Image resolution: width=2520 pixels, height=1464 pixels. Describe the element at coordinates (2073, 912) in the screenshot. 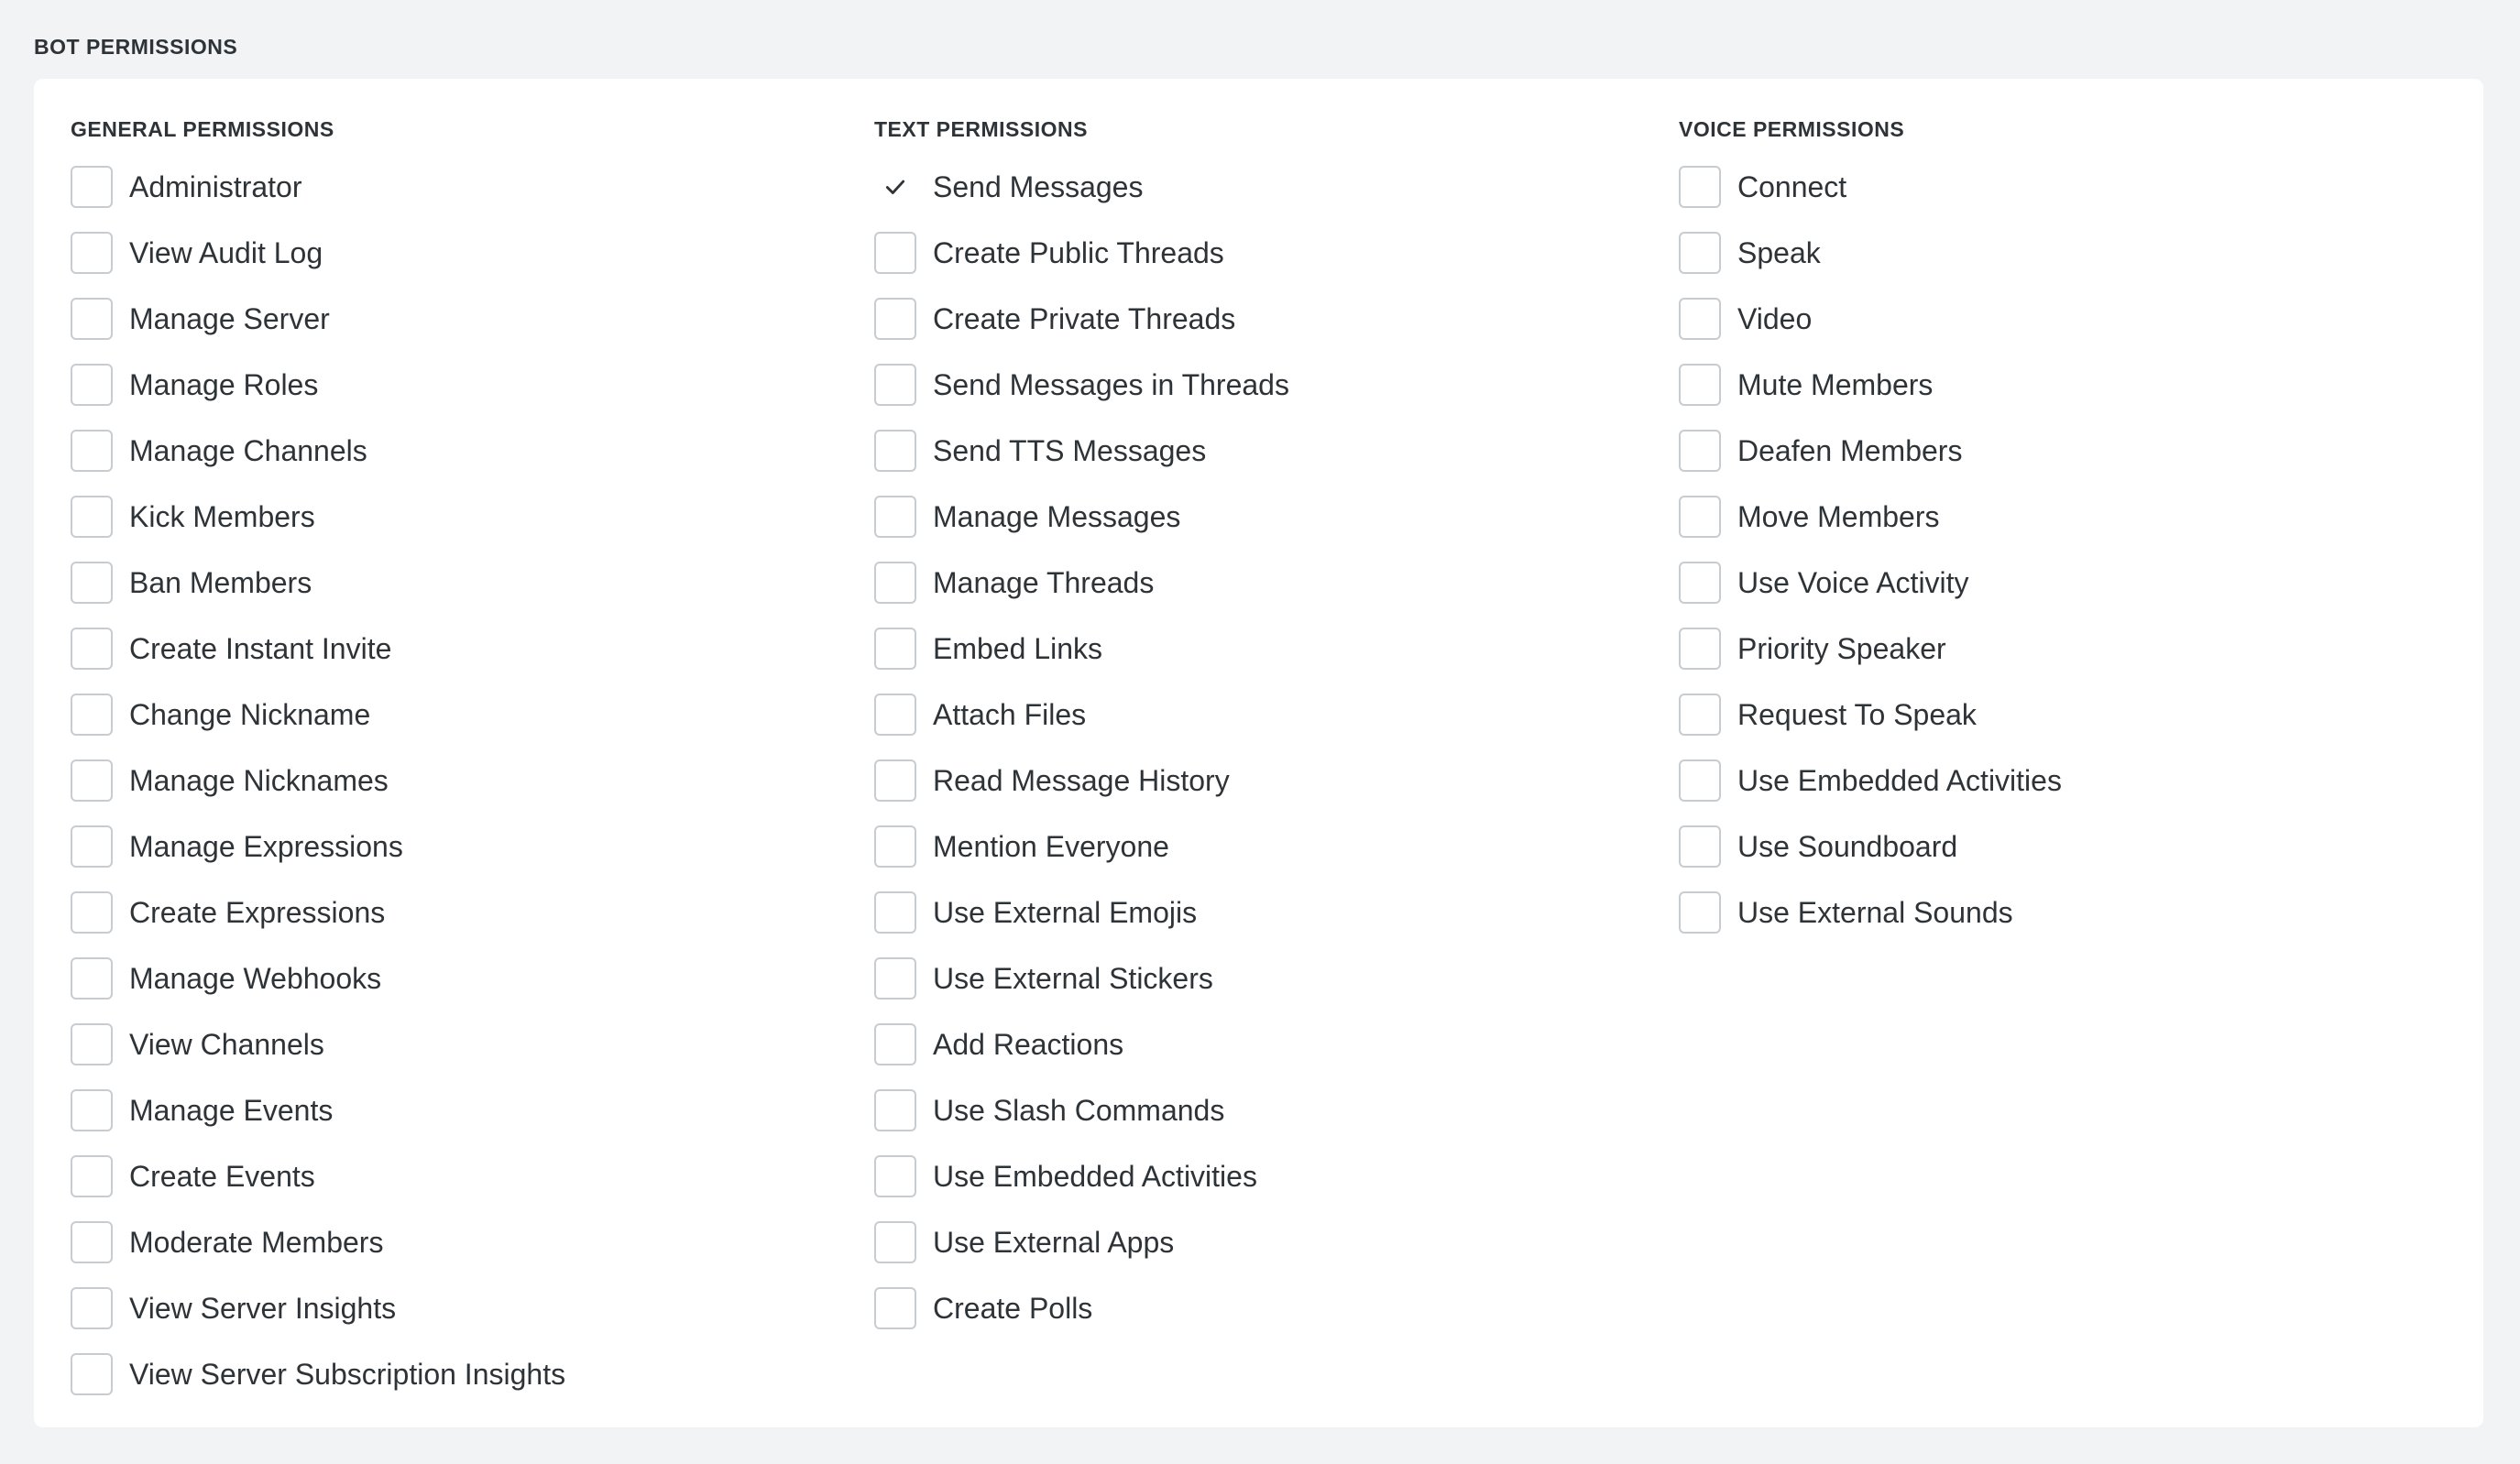

I see `permission-use-external-sounds: Use External Sounds` at that location.